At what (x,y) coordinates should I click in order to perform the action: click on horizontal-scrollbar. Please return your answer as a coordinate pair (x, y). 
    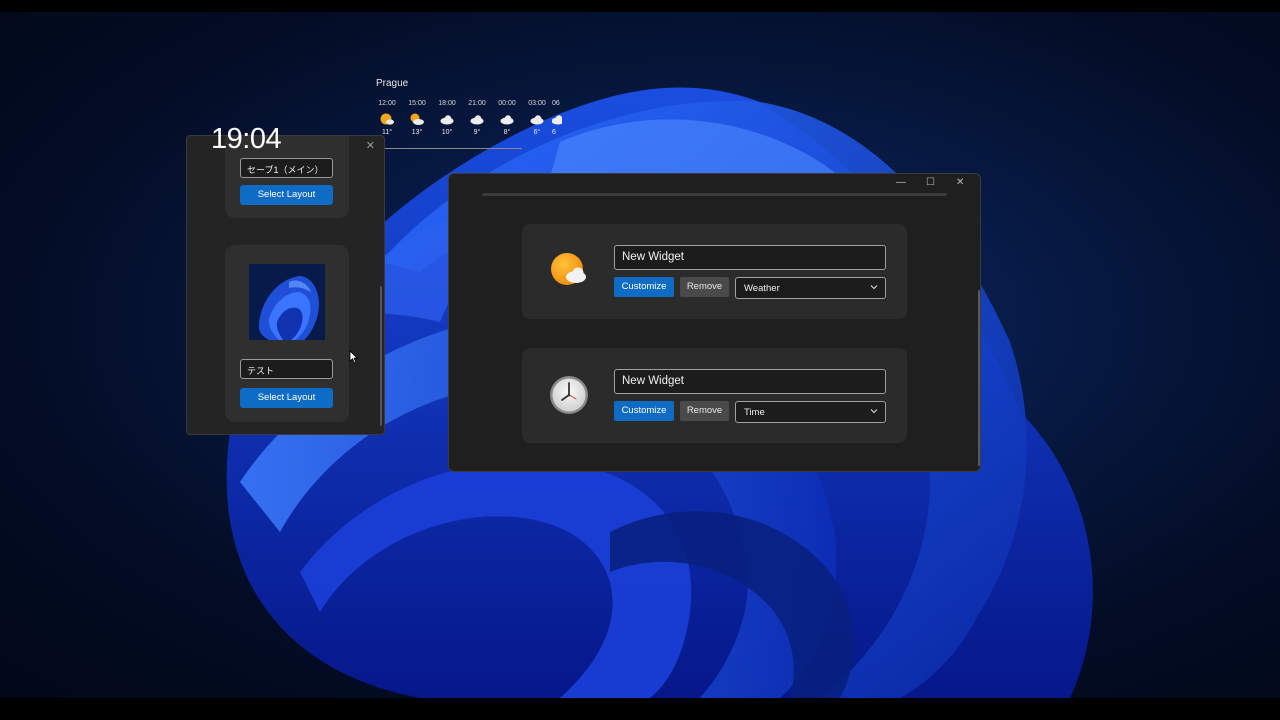
    Looking at the image, I should click on (714, 194).